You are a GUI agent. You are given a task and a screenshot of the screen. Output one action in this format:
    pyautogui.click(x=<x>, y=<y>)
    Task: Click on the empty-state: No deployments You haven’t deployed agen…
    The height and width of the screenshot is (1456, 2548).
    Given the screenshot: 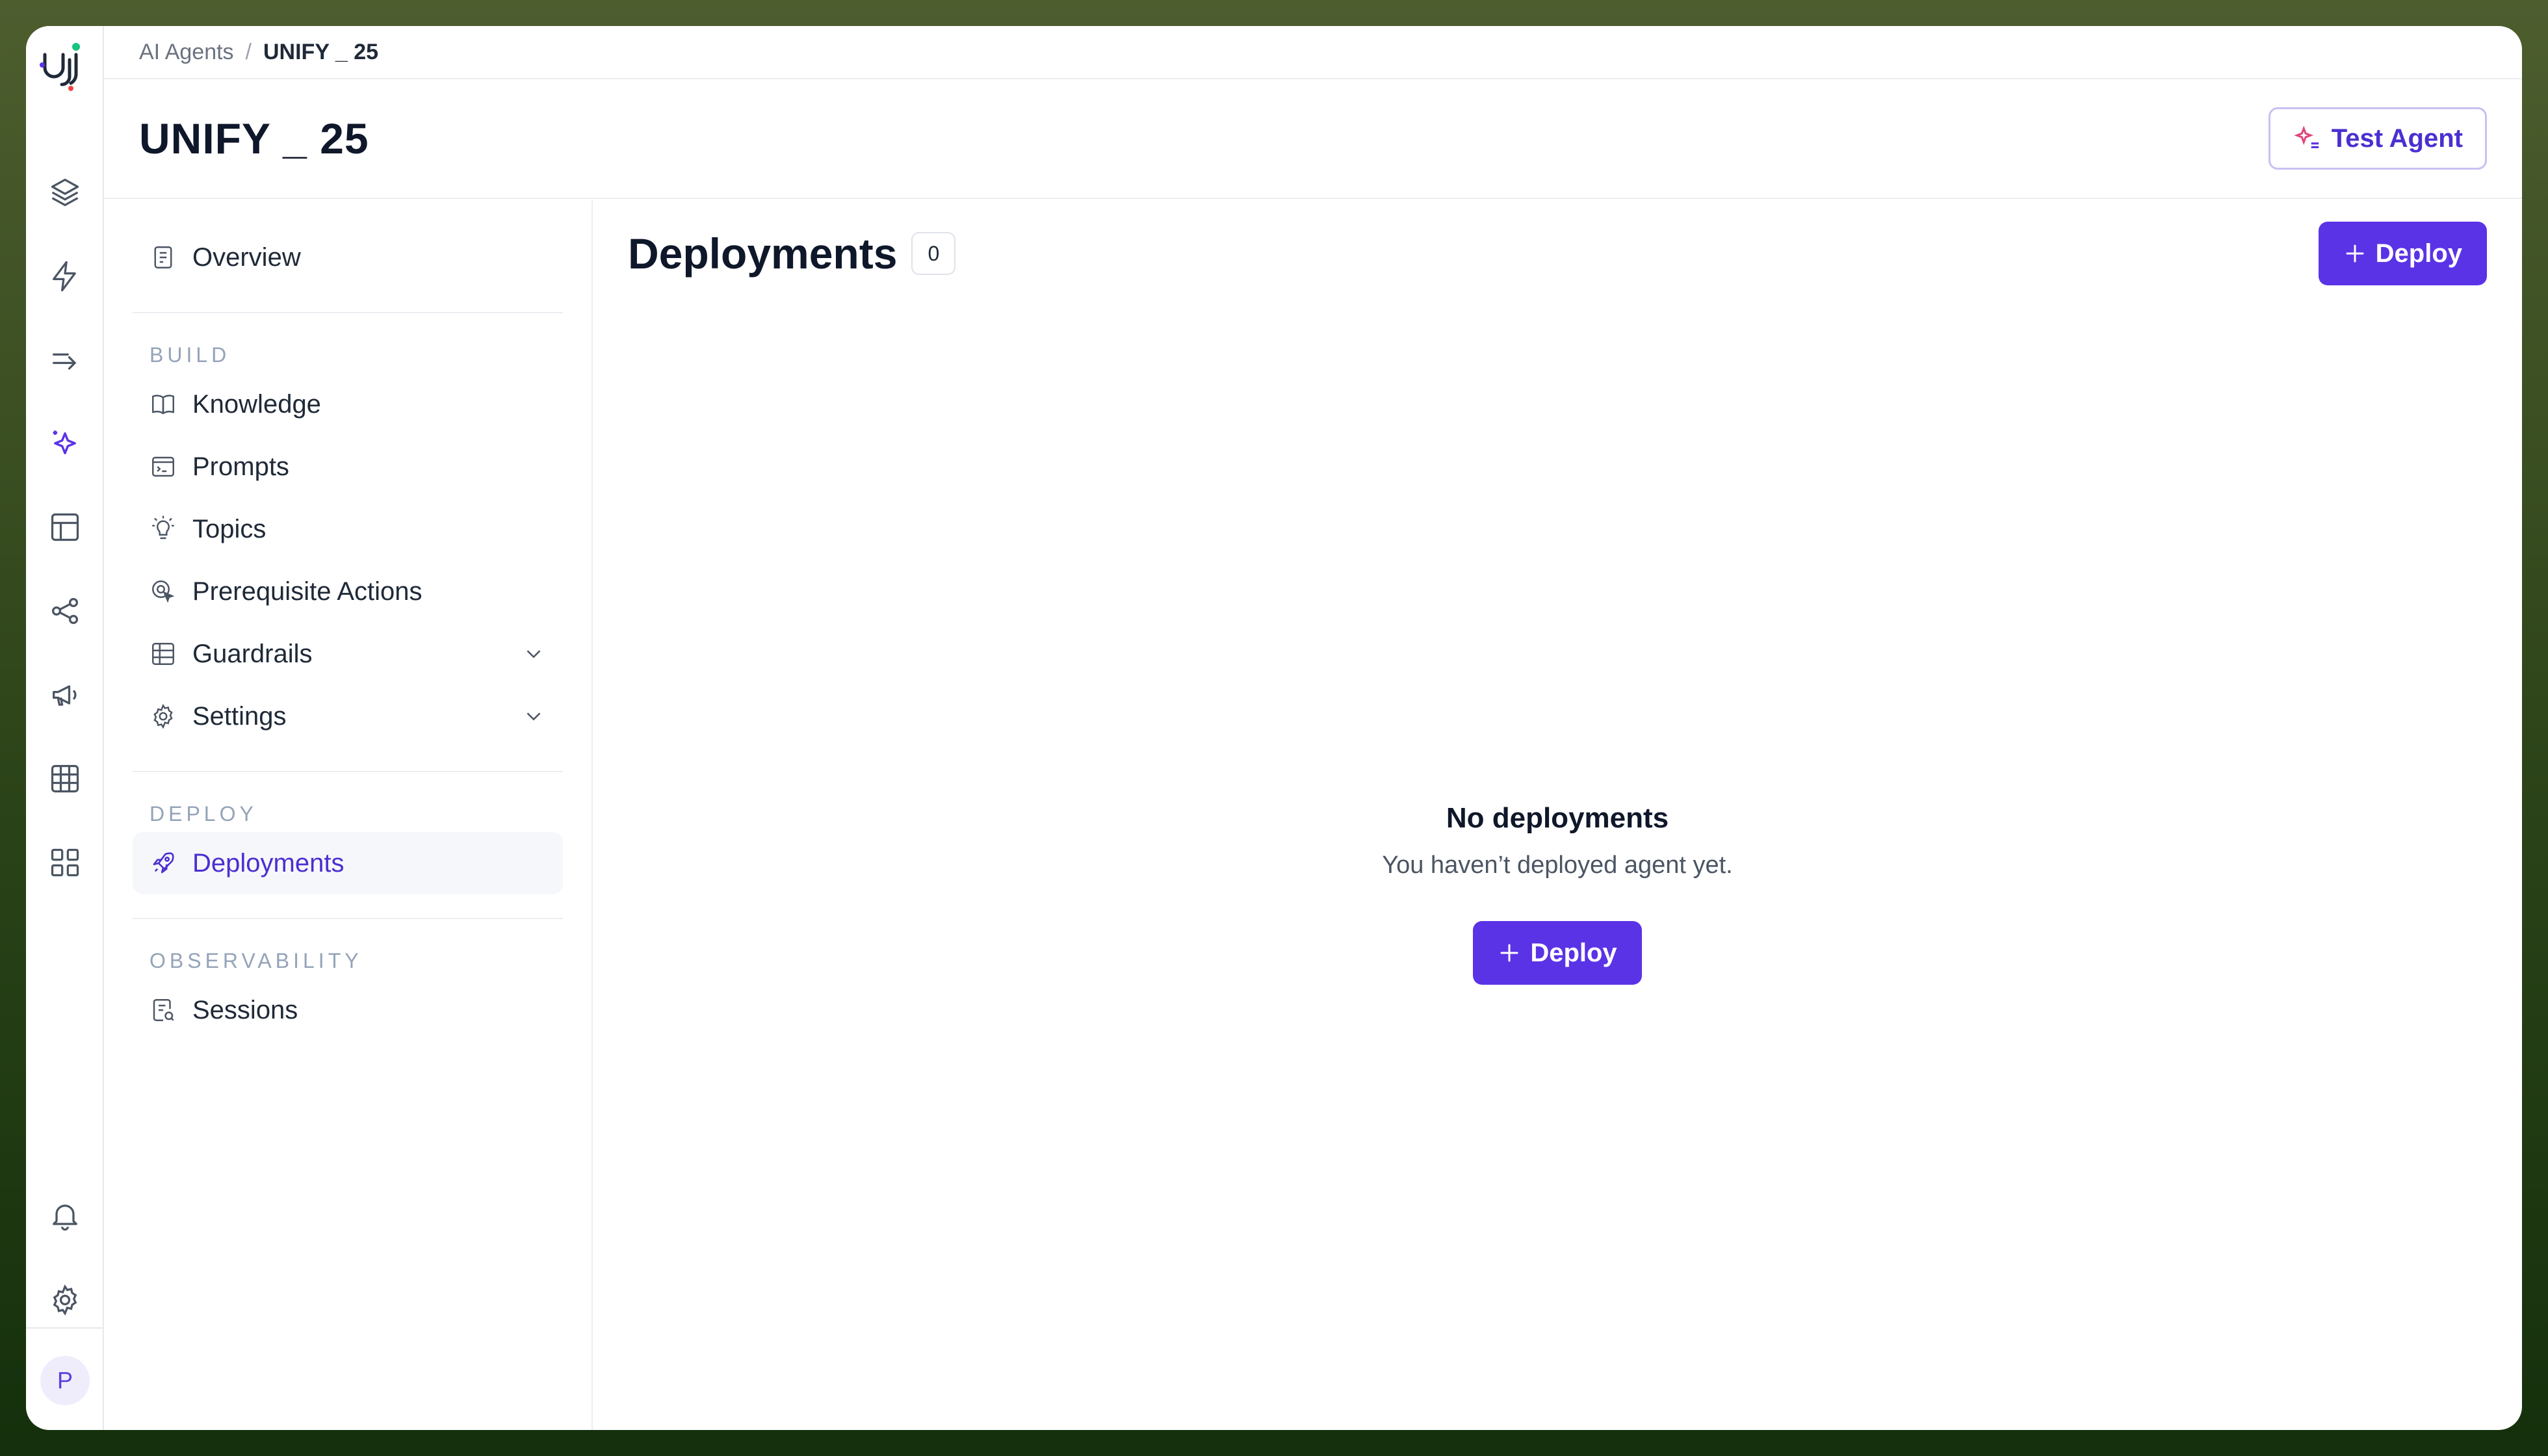 What is the action you would take?
    pyautogui.click(x=1557, y=894)
    